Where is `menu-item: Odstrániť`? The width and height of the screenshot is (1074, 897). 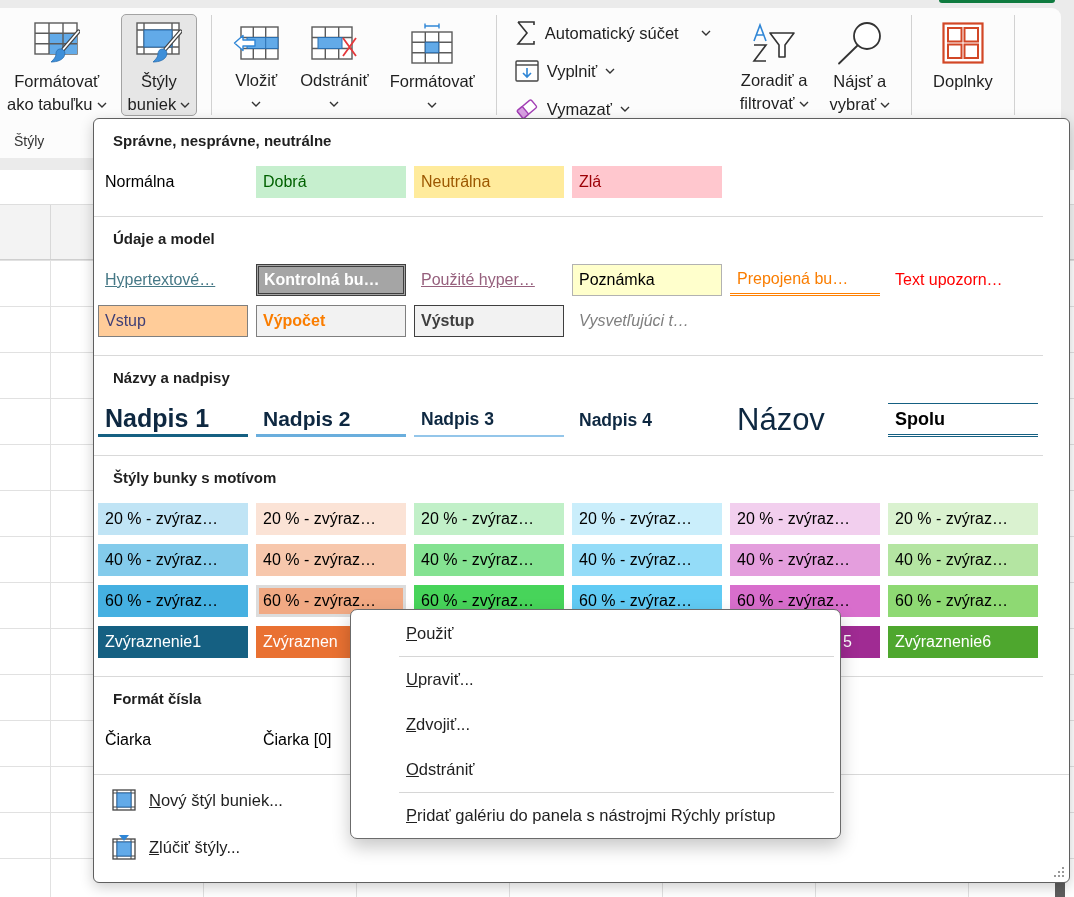
menu-item: Odstrániť is located at coordinates (595, 769).